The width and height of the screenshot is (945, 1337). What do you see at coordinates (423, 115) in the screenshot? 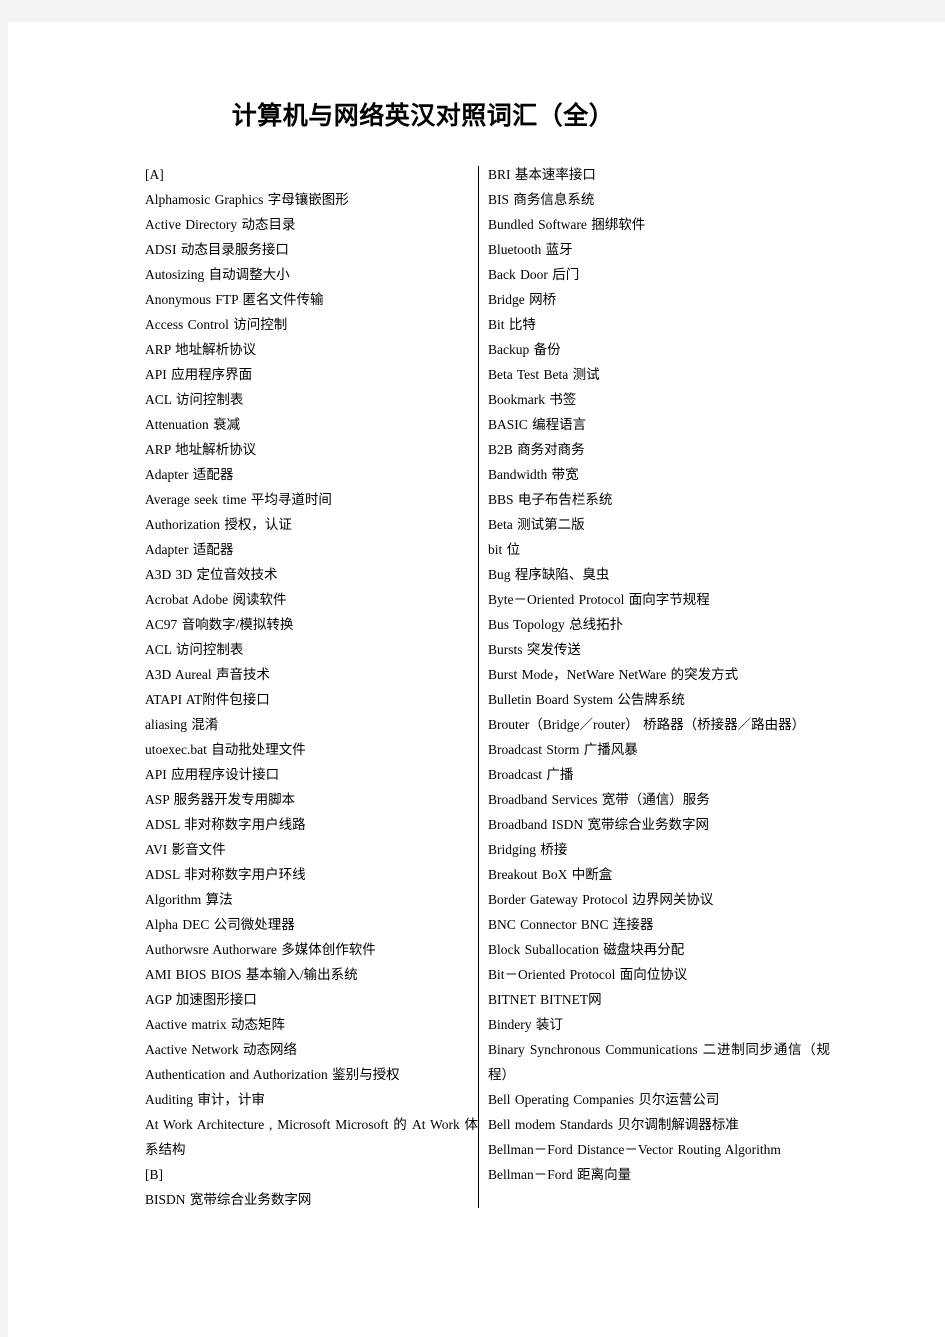
I see `page-title: 计算机与网络英汉对照词汇（全）` at bounding box center [423, 115].